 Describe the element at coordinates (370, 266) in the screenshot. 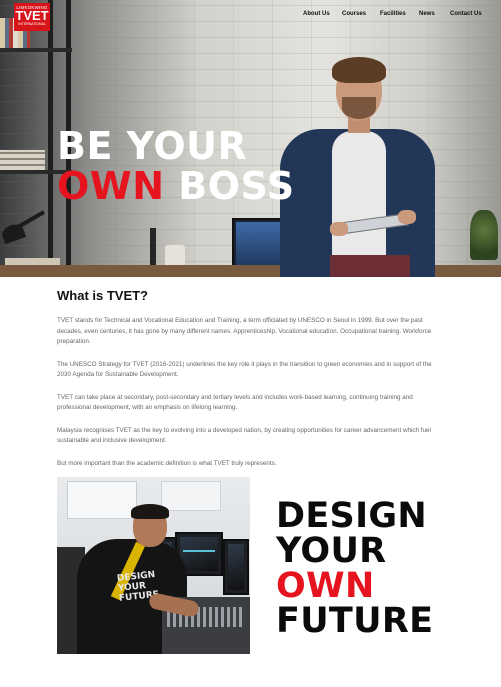

I see `person-pants` at that location.